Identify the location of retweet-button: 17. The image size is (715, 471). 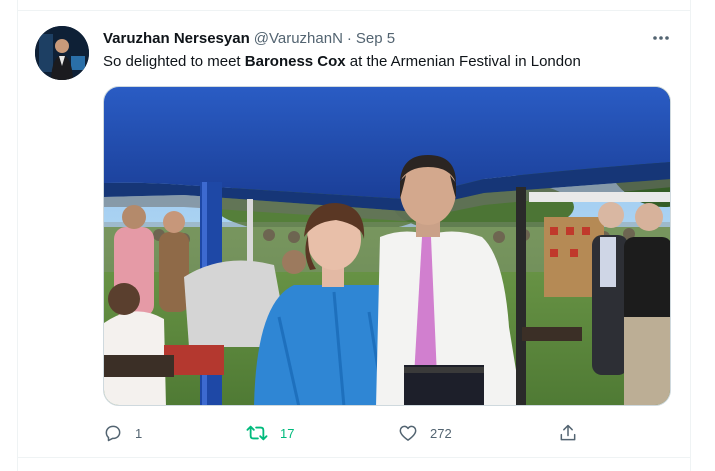
(270, 433).